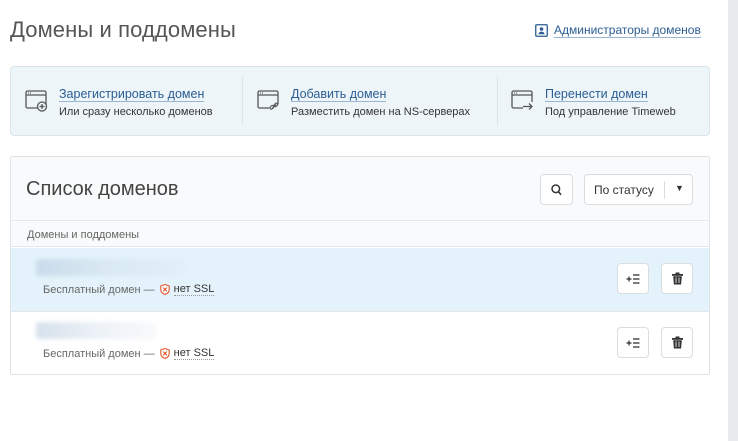 Image resolution: width=738 pixels, height=441 pixels. I want to click on register-domain-subtitle: Или сразу несколько доменов, so click(136, 111).